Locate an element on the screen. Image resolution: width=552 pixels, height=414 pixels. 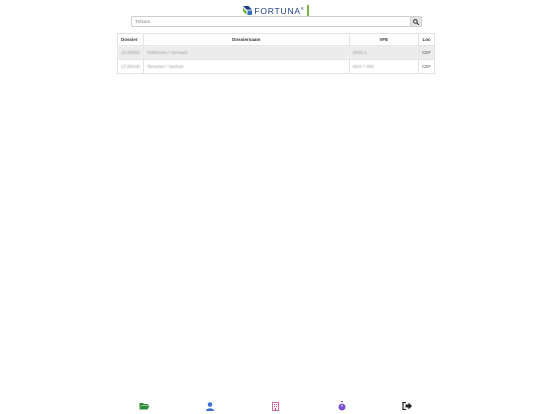
cell-dossier: 17.00100 is located at coordinates (130, 66).